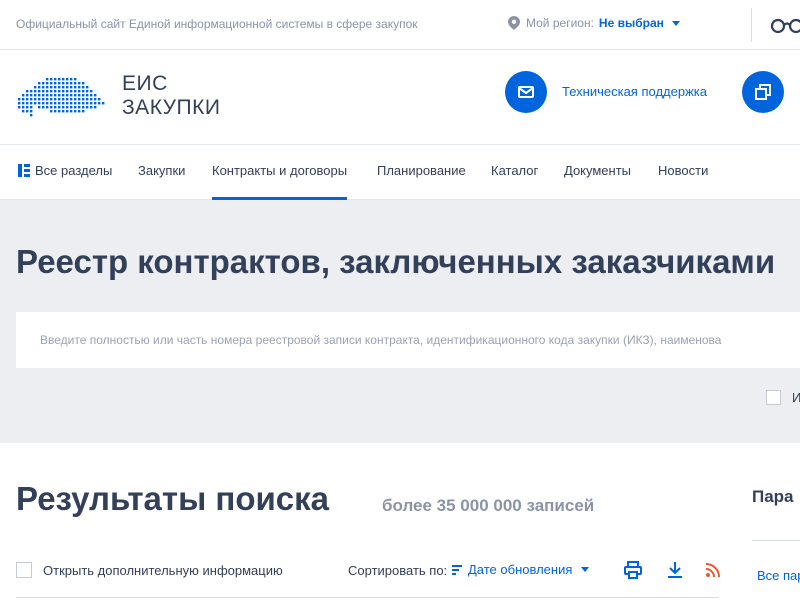 The image size is (800, 600). Describe the element at coordinates (763, 92) in the screenshot. I see `windows-button` at that location.